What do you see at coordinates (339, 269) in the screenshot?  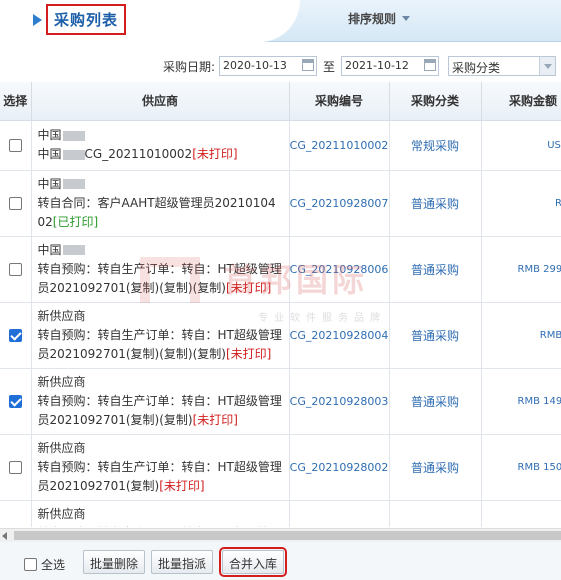 I see `purchase-code-link: CG_20210928006` at bounding box center [339, 269].